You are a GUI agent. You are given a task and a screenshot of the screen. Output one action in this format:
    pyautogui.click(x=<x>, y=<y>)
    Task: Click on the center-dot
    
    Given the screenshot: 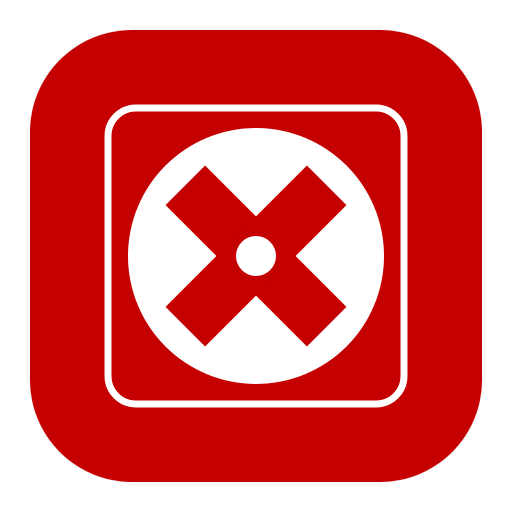 What is the action you would take?
    pyautogui.click(x=256, y=256)
    